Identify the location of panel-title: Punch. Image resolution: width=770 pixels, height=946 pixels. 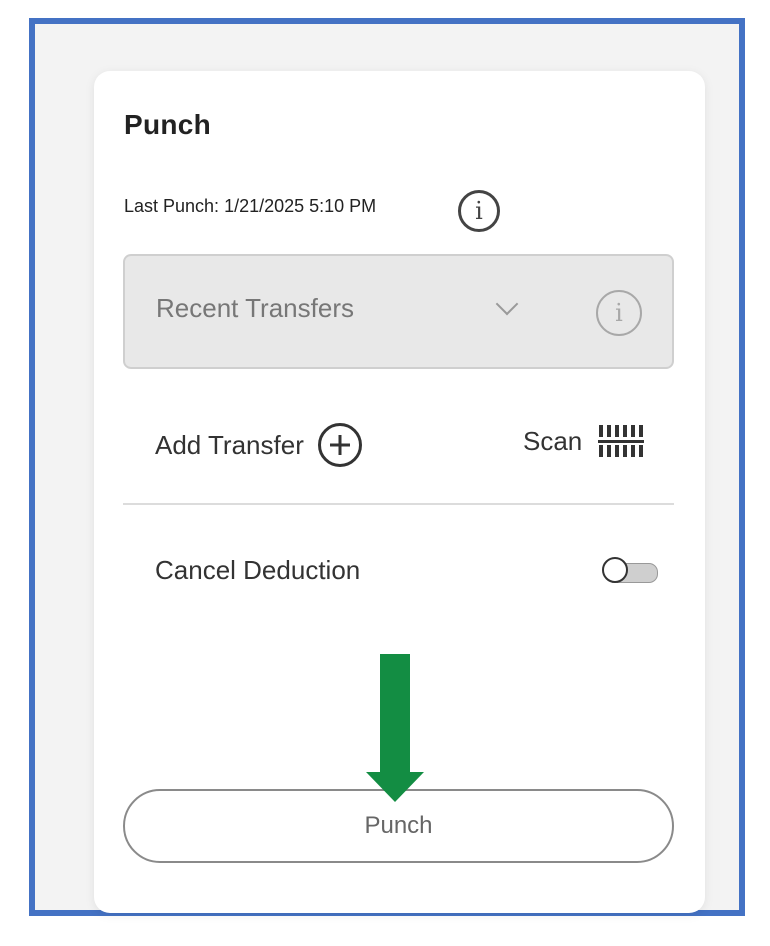
(168, 124).